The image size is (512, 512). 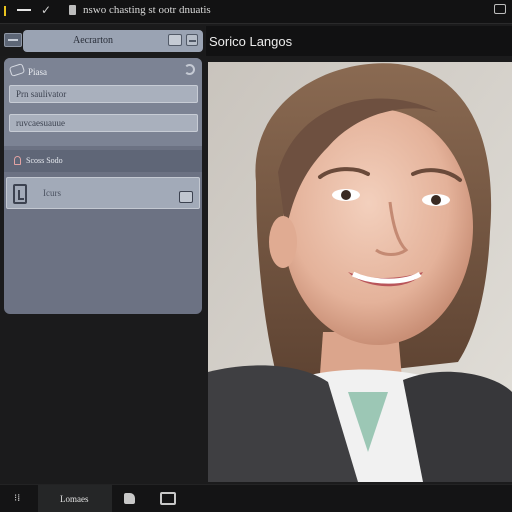 I want to click on refresh-icon, so click(x=189, y=69).